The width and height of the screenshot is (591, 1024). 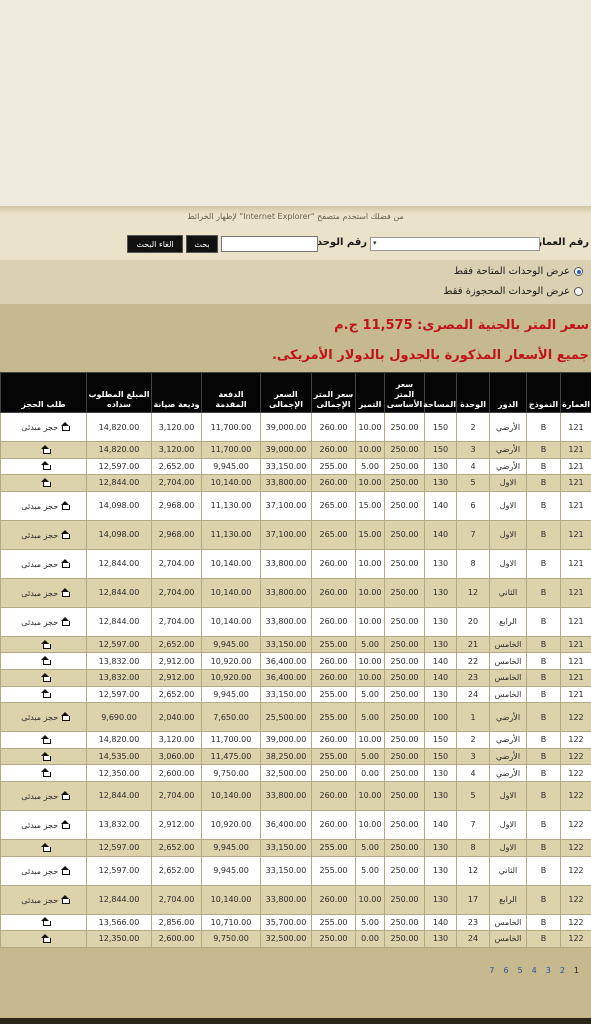 What do you see at coordinates (543, 694) in the screenshot?
I see `table-cell: B` at bounding box center [543, 694].